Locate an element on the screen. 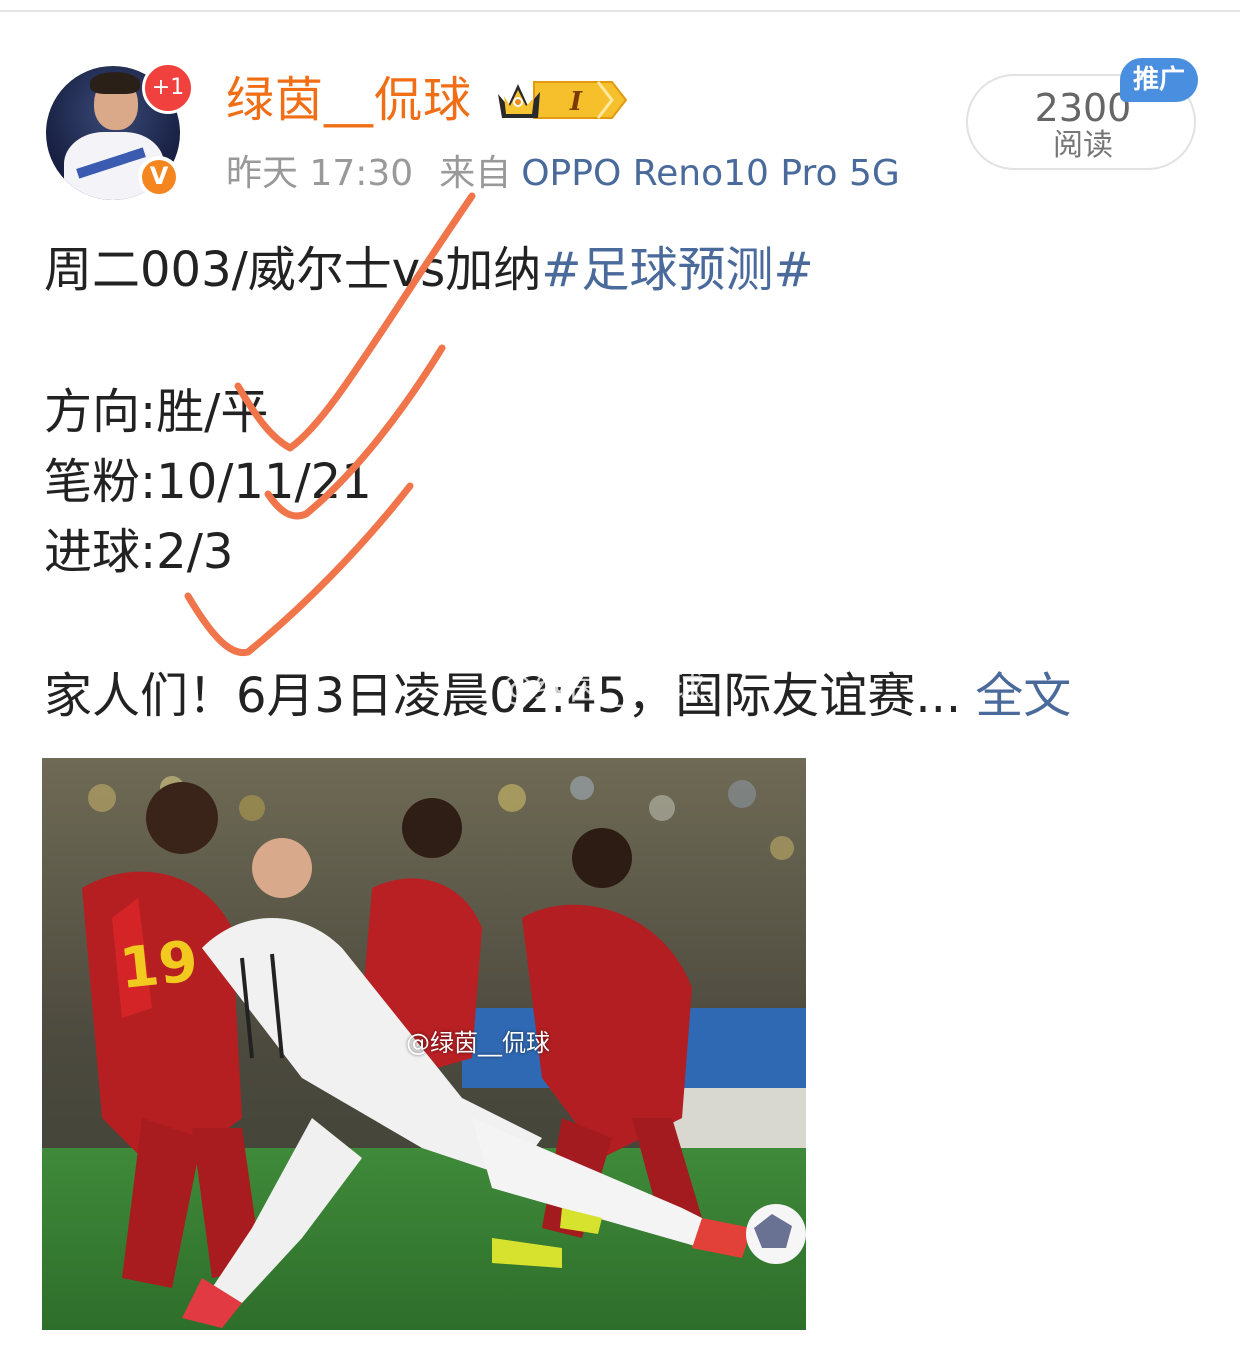 The height and width of the screenshot is (1372, 1240). post-meta: 昨天 17:30 来自 OPPO Reno10 Pro 5G is located at coordinates (563, 174).